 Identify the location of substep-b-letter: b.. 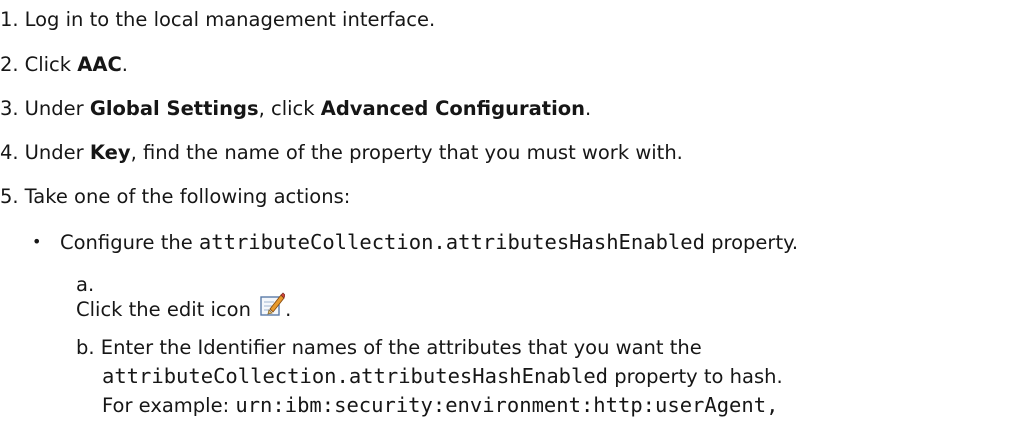
(85, 347).